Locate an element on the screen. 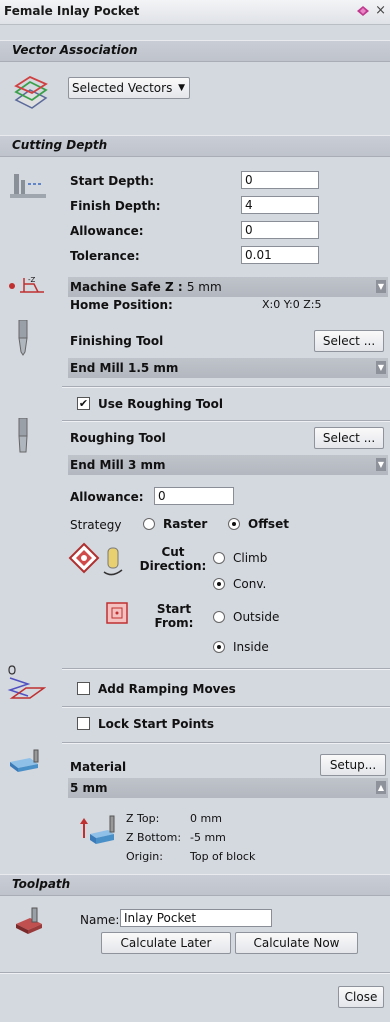 The height and width of the screenshot is (1022, 390). cut-direction-conv-radio is located at coordinates (219, 584).